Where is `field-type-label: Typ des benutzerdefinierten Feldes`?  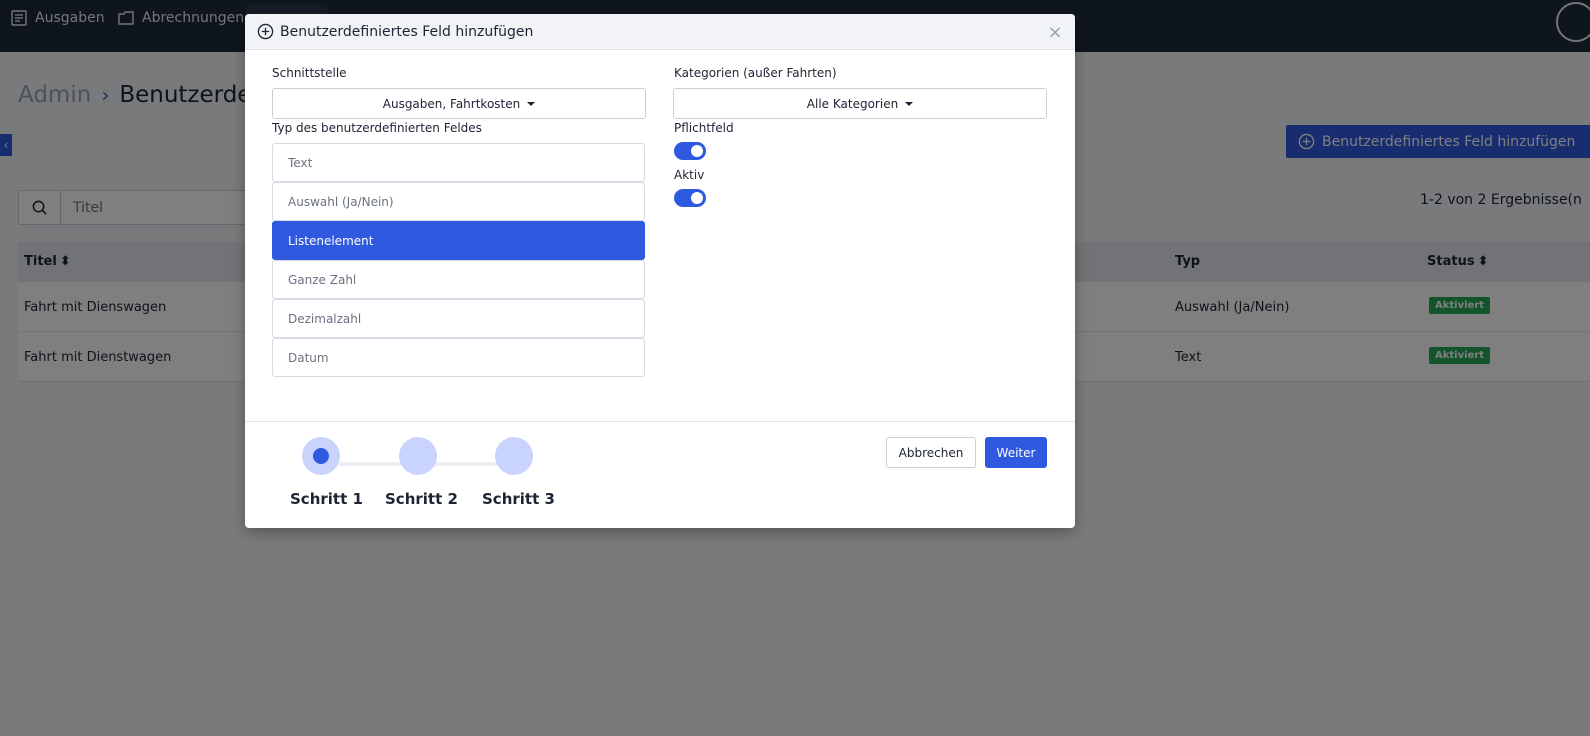
field-type-label: Typ des benutzerdefinierten Feldes is located at coordinates (377, 128).